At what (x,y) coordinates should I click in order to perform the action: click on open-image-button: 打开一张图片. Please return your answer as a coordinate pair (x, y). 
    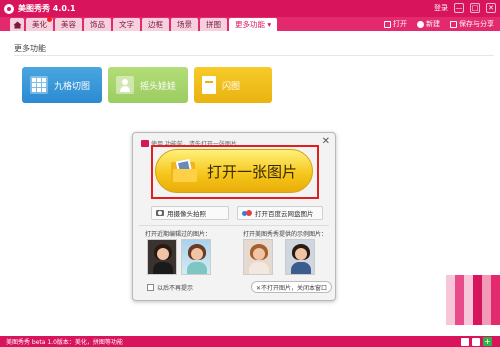
    Looking at the image, I should click on (234, 171).